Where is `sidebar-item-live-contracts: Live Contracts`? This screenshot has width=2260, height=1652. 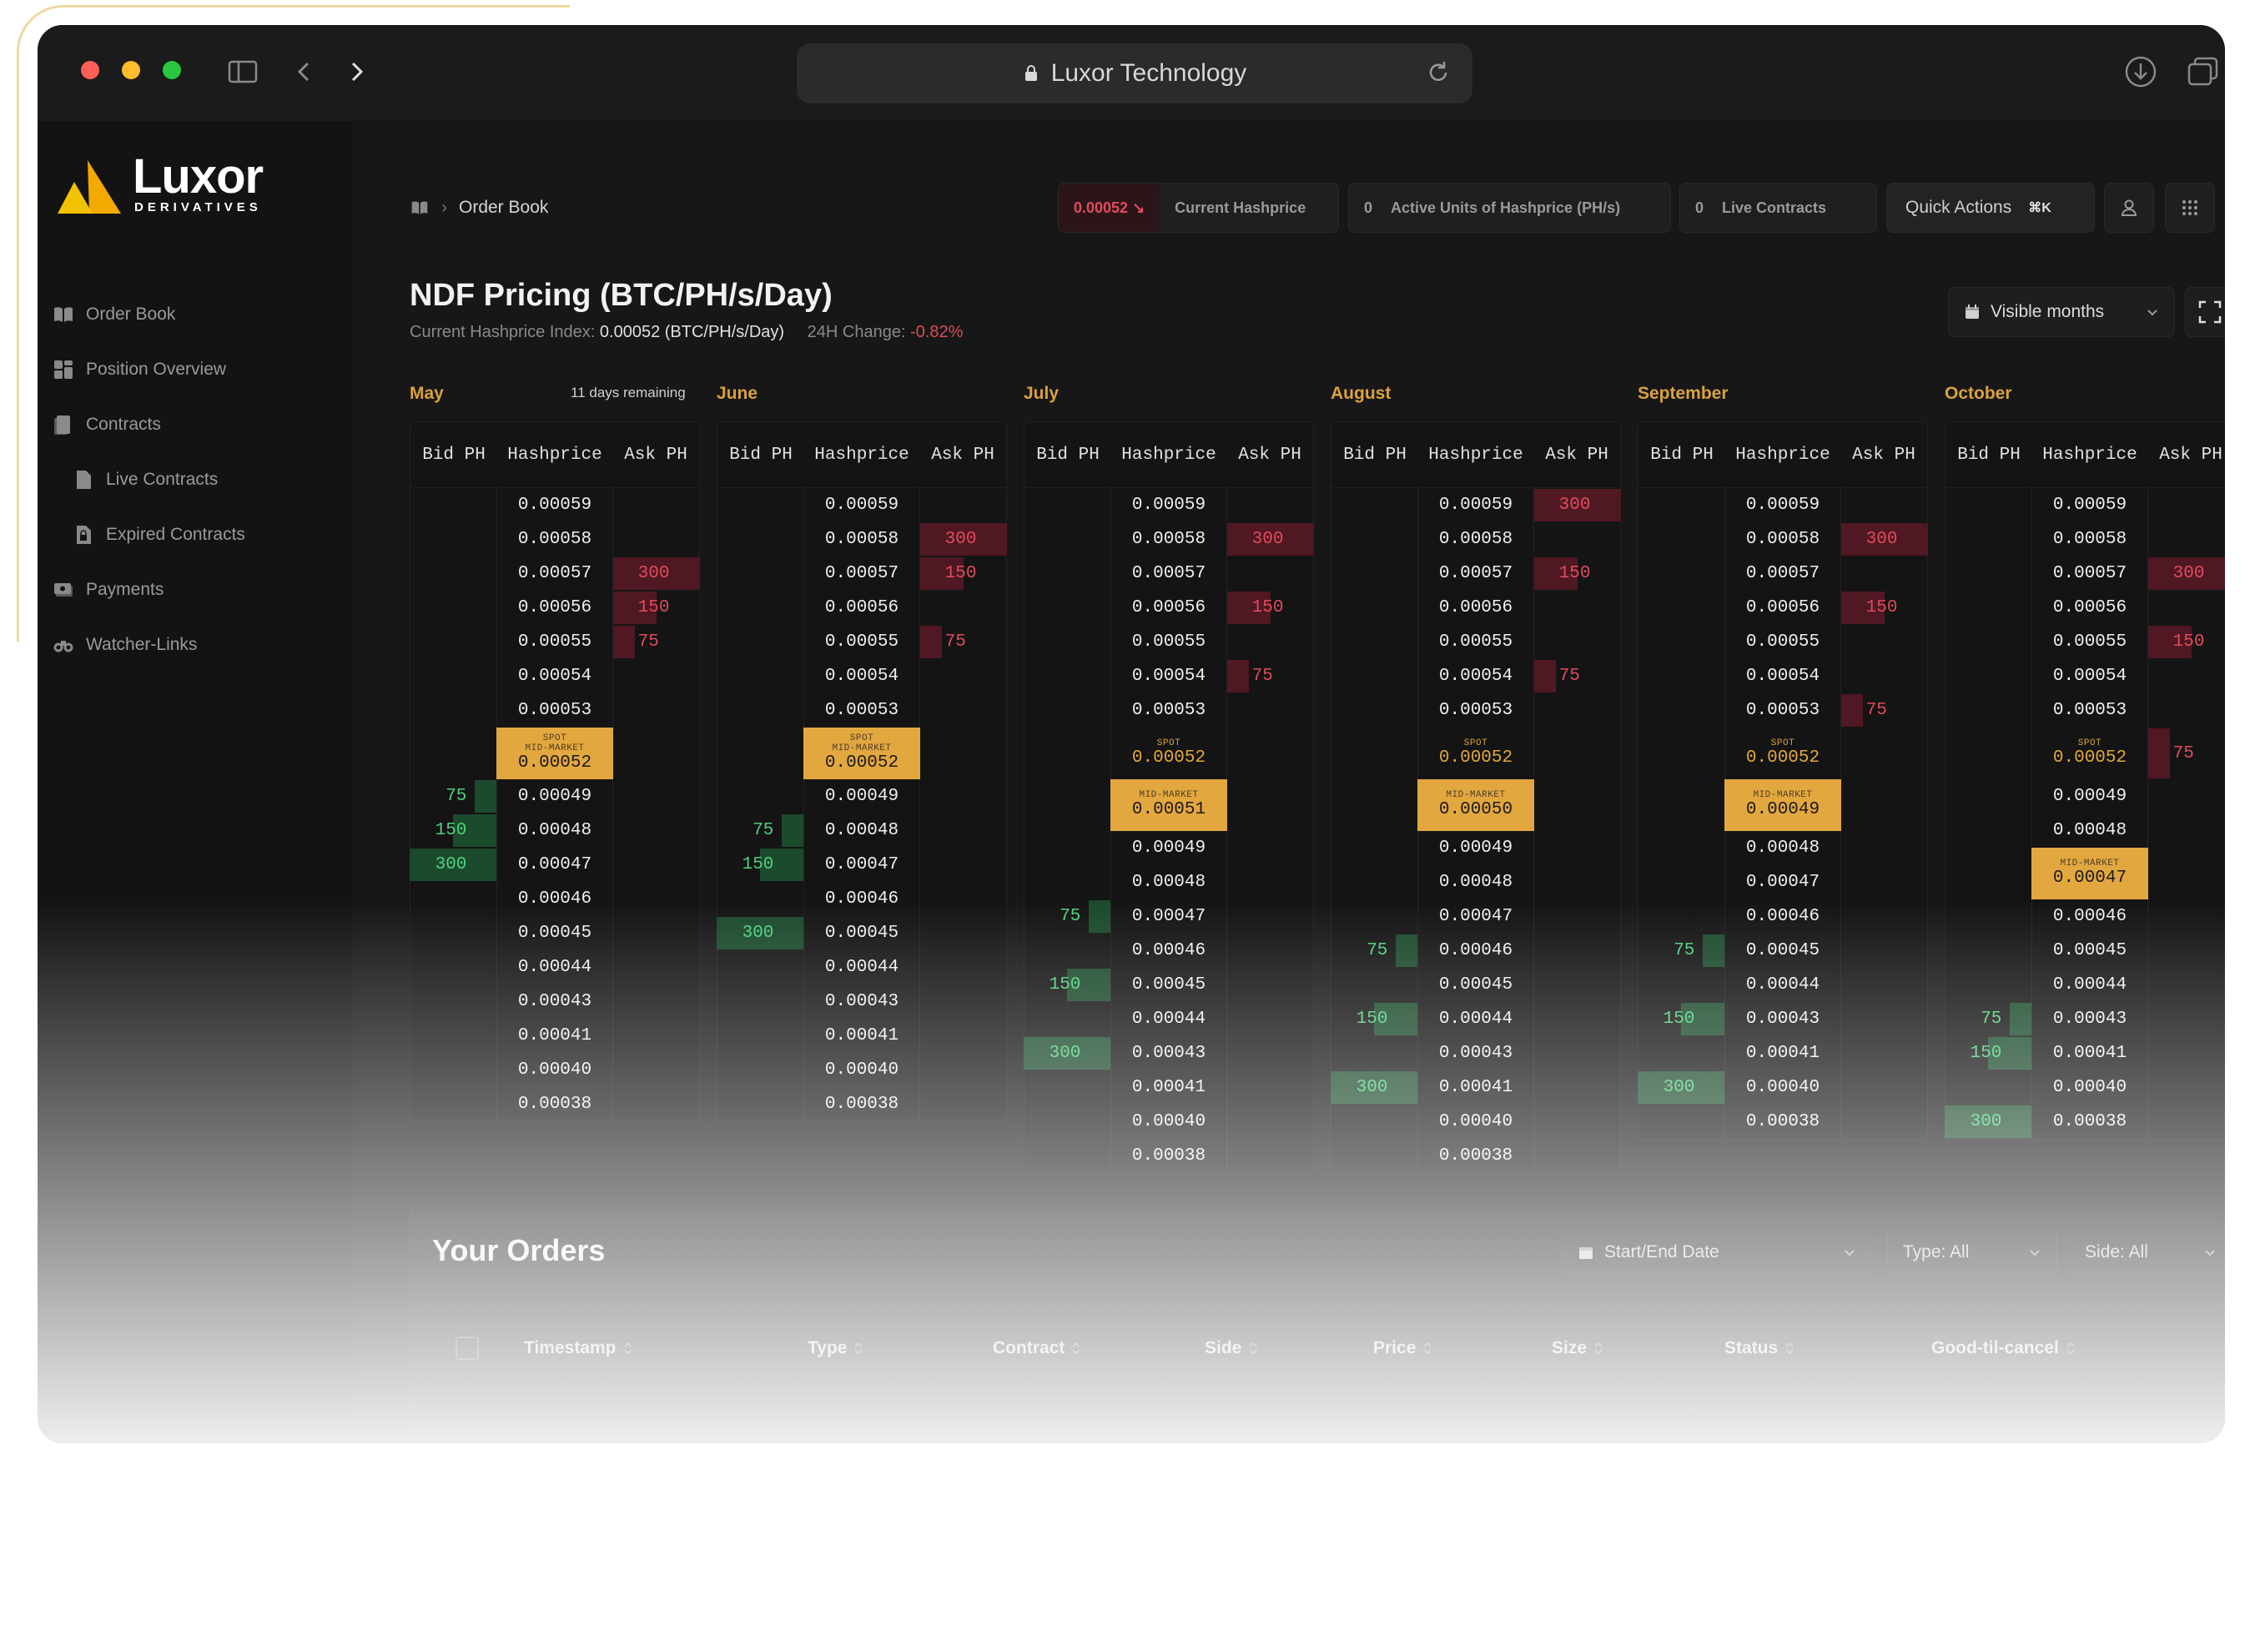 sidebar-item-live-contracts: Live Contracts is located at coordinates (146, 480).